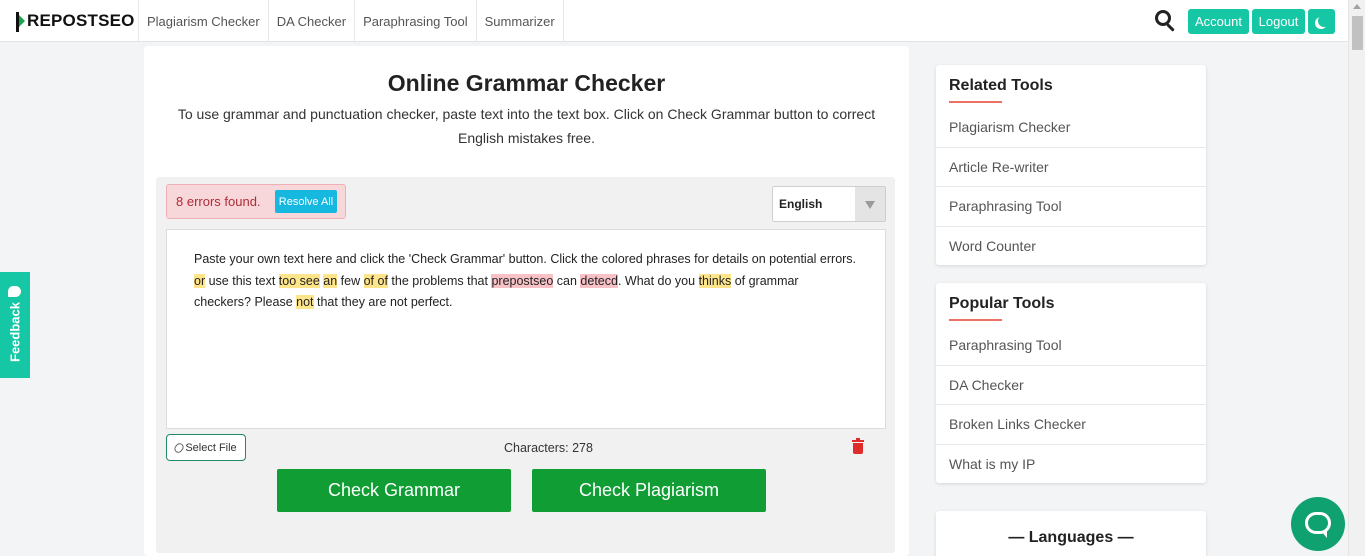 The image size is (1365, 556). I want to click on language-select-value: English, so click(801, 204).